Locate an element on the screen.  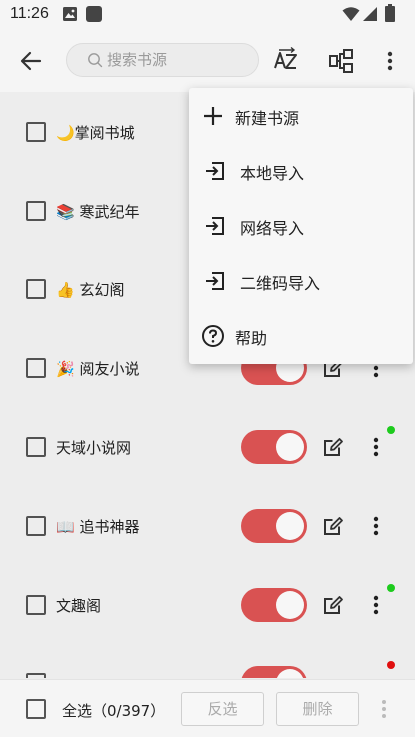
menu-item-new-source: 新建书源 is located at coordinates (301, 115).